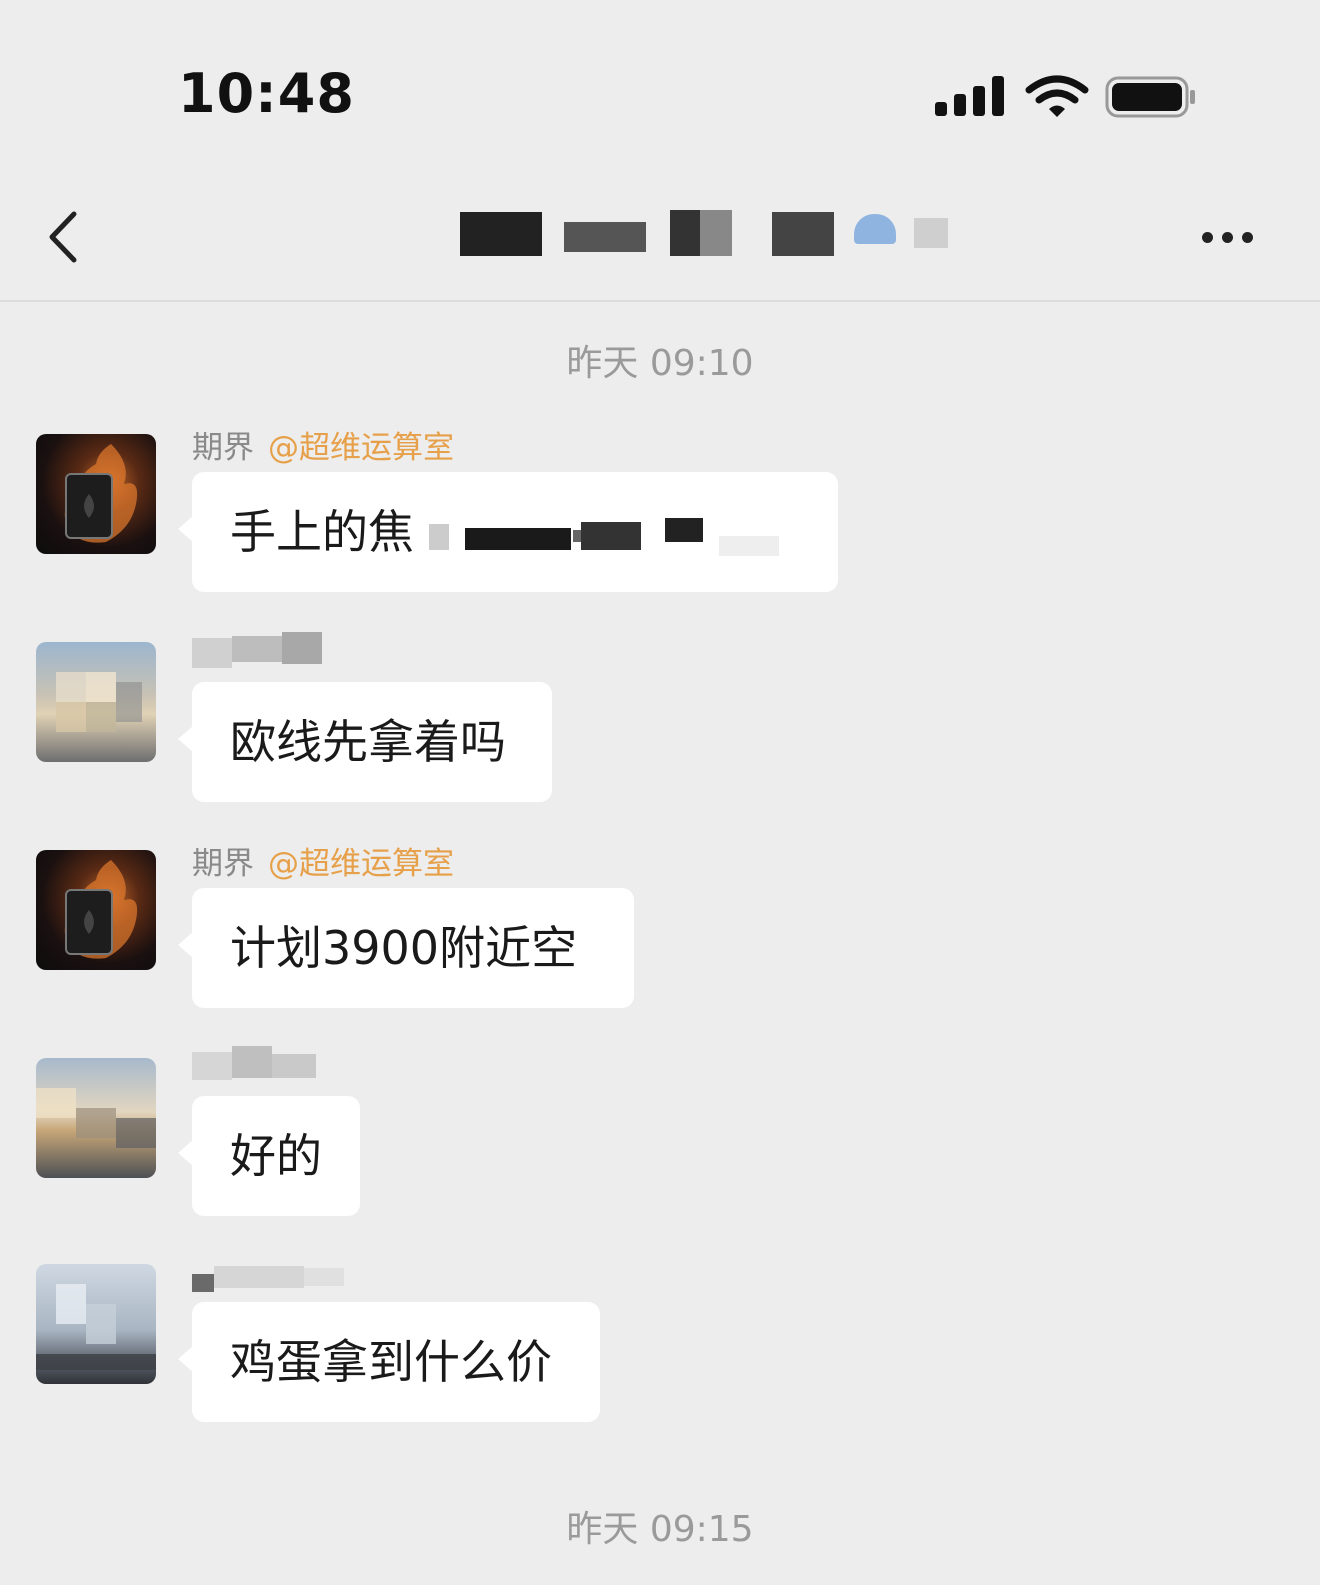  What do you see at coordinates (710, 240) in the screenshot?
I see `chat-title-redacted` at bounding box center [710, 240].